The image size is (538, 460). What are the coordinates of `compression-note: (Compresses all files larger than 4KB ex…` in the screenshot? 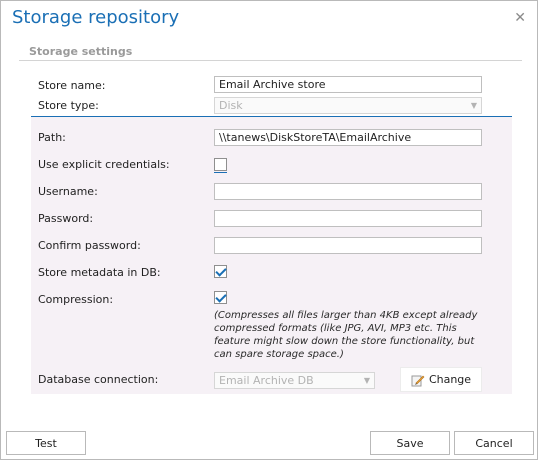 It's located at (346, 335).